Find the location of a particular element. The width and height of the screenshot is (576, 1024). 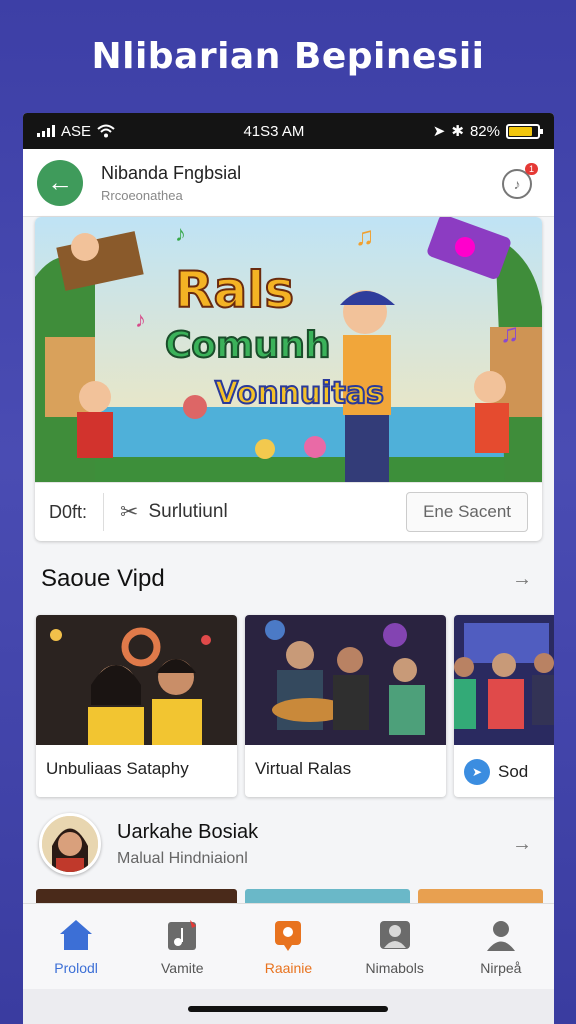

hero-label: D0ft: is located at coordinates (68, 511).